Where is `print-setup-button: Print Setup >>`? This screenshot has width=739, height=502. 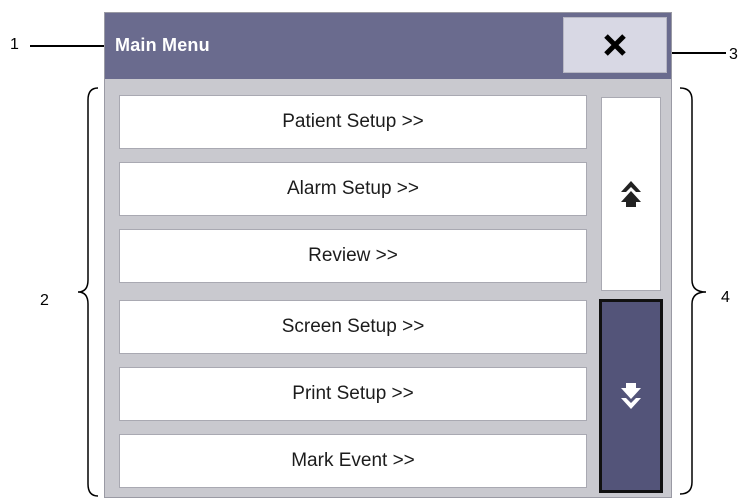
print-setup-button: Print Setup >> is located at coordinates (353, 394).